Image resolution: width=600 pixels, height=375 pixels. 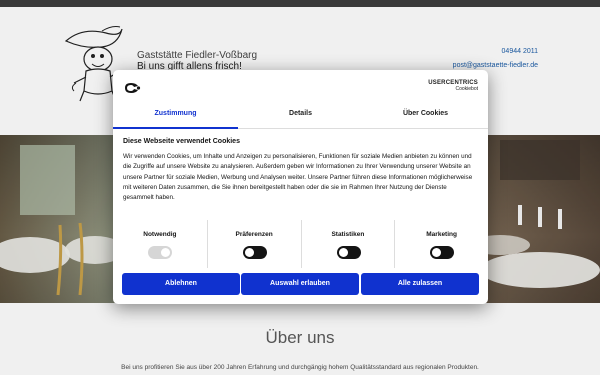 What do you see at coordinates (181, 284) in the screenshot?
I see `decline-button: Ablehnen` at bounding box center [181, 284].